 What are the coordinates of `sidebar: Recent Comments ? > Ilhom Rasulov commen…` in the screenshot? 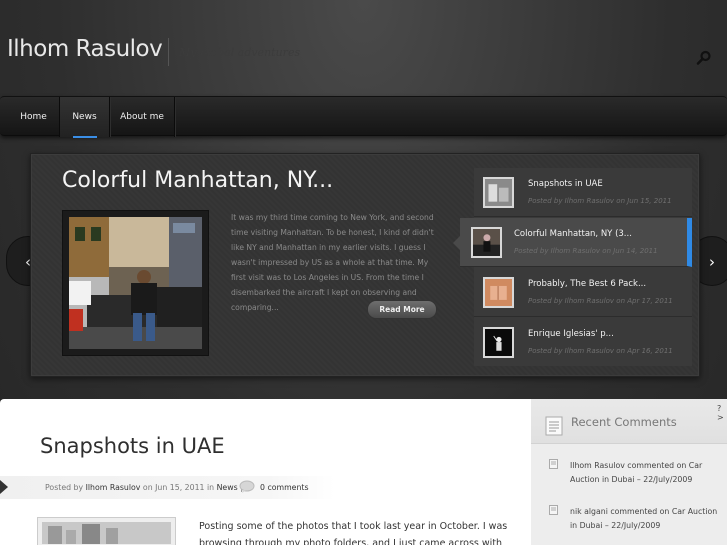 It's located at (629, 472).